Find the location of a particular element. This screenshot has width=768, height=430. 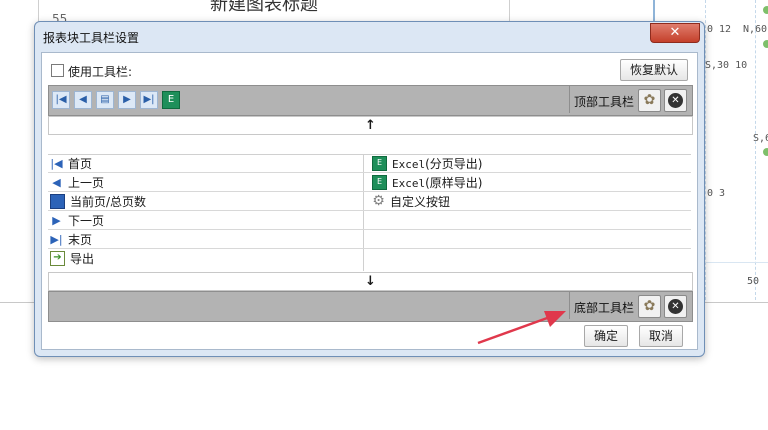

dialog-close-button: ✕ is located at coordinates (675, 33).